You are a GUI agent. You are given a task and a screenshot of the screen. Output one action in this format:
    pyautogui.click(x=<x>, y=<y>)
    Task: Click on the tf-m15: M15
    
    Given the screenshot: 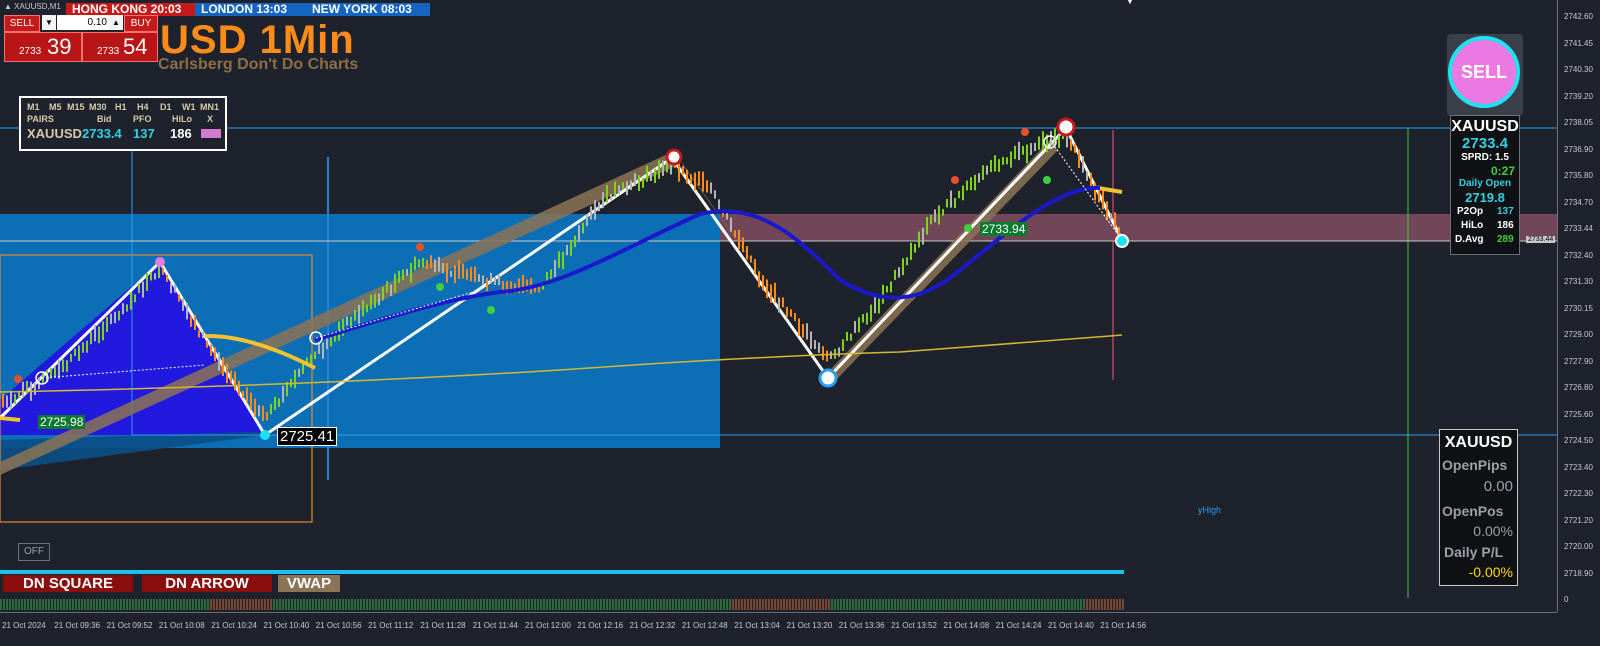 What is the action you would take?
    pyautogui.click(x=76, y=107)
    